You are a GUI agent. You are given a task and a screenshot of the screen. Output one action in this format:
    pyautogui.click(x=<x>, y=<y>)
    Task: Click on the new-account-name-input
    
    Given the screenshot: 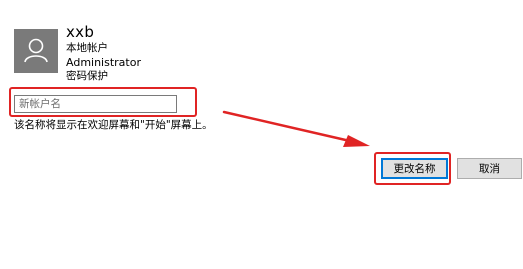 What is the action you would take?
    pyautogui.click(x=95, y=104)
    